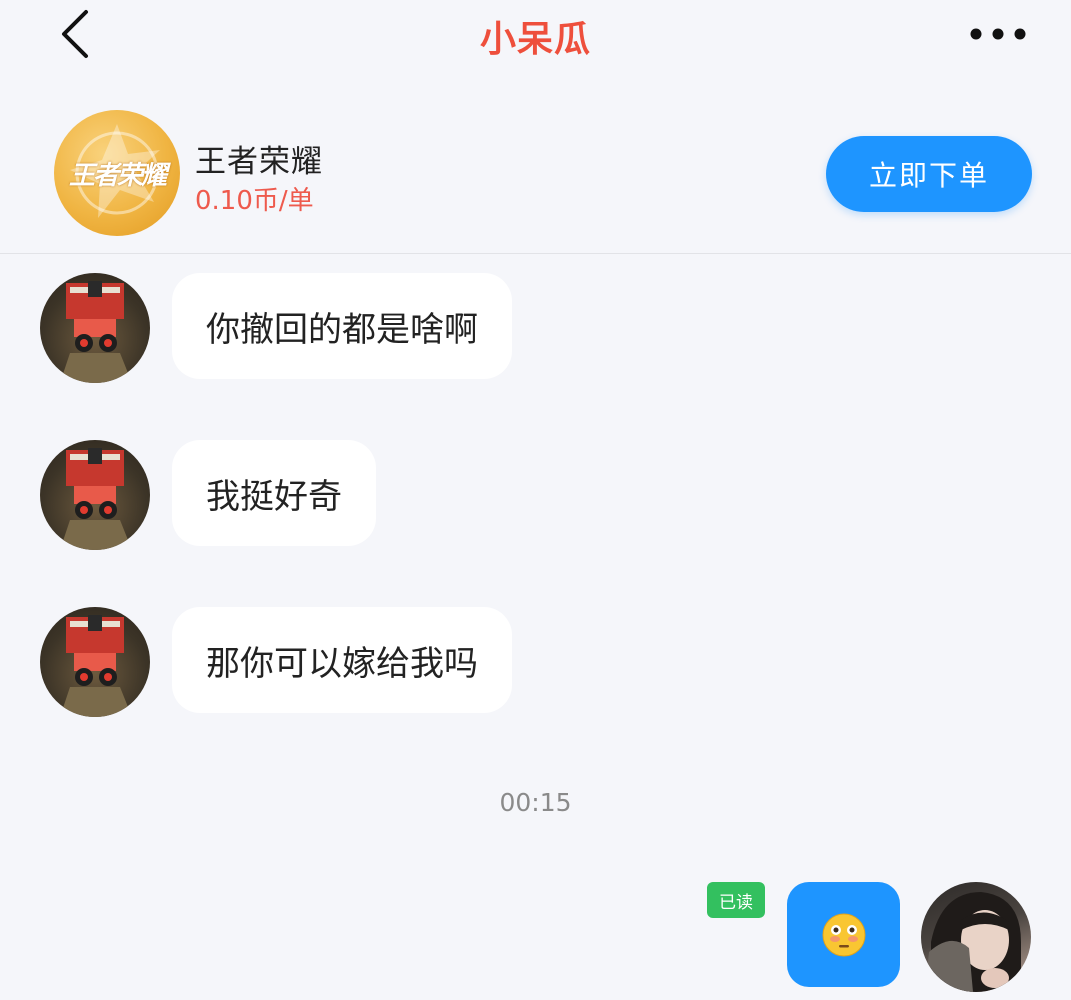  Describe the element at coordinates (342, 660) in the screenshot. I see `message-bubble: 那你可以嫁给我吗` at that location.